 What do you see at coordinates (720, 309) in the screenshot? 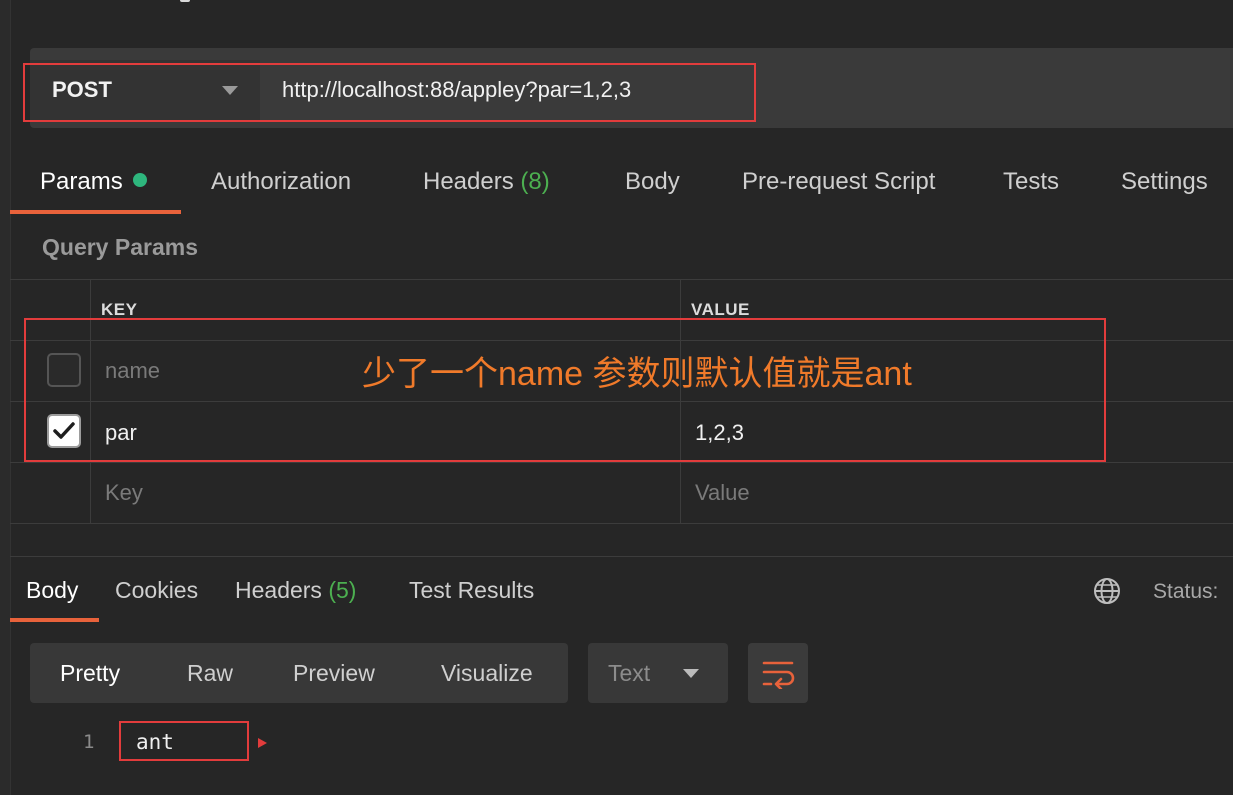
I see `value-column-header: VALUE` at bounding box center [720, 309].